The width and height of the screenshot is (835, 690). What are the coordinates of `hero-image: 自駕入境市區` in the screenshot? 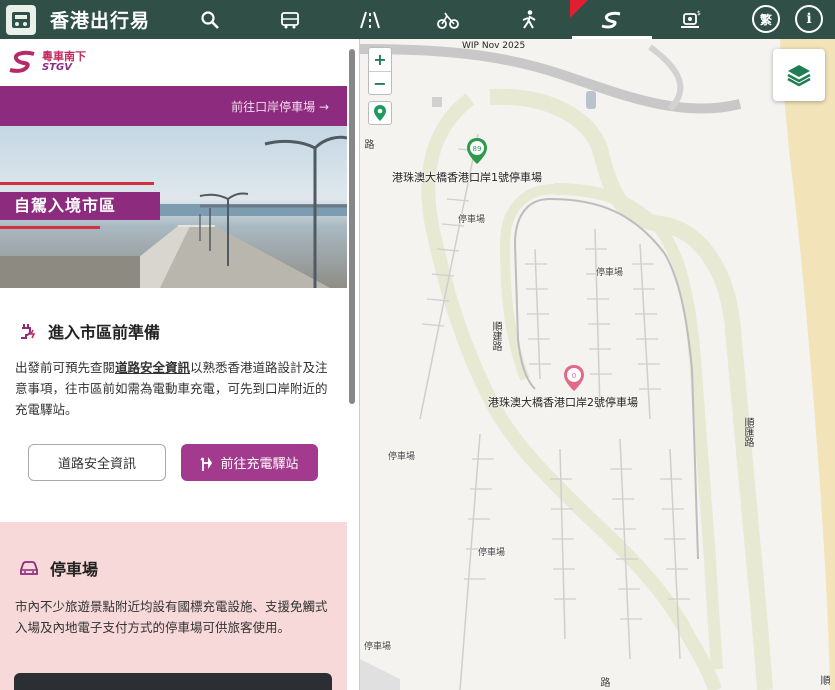 It's located at (173, 207).